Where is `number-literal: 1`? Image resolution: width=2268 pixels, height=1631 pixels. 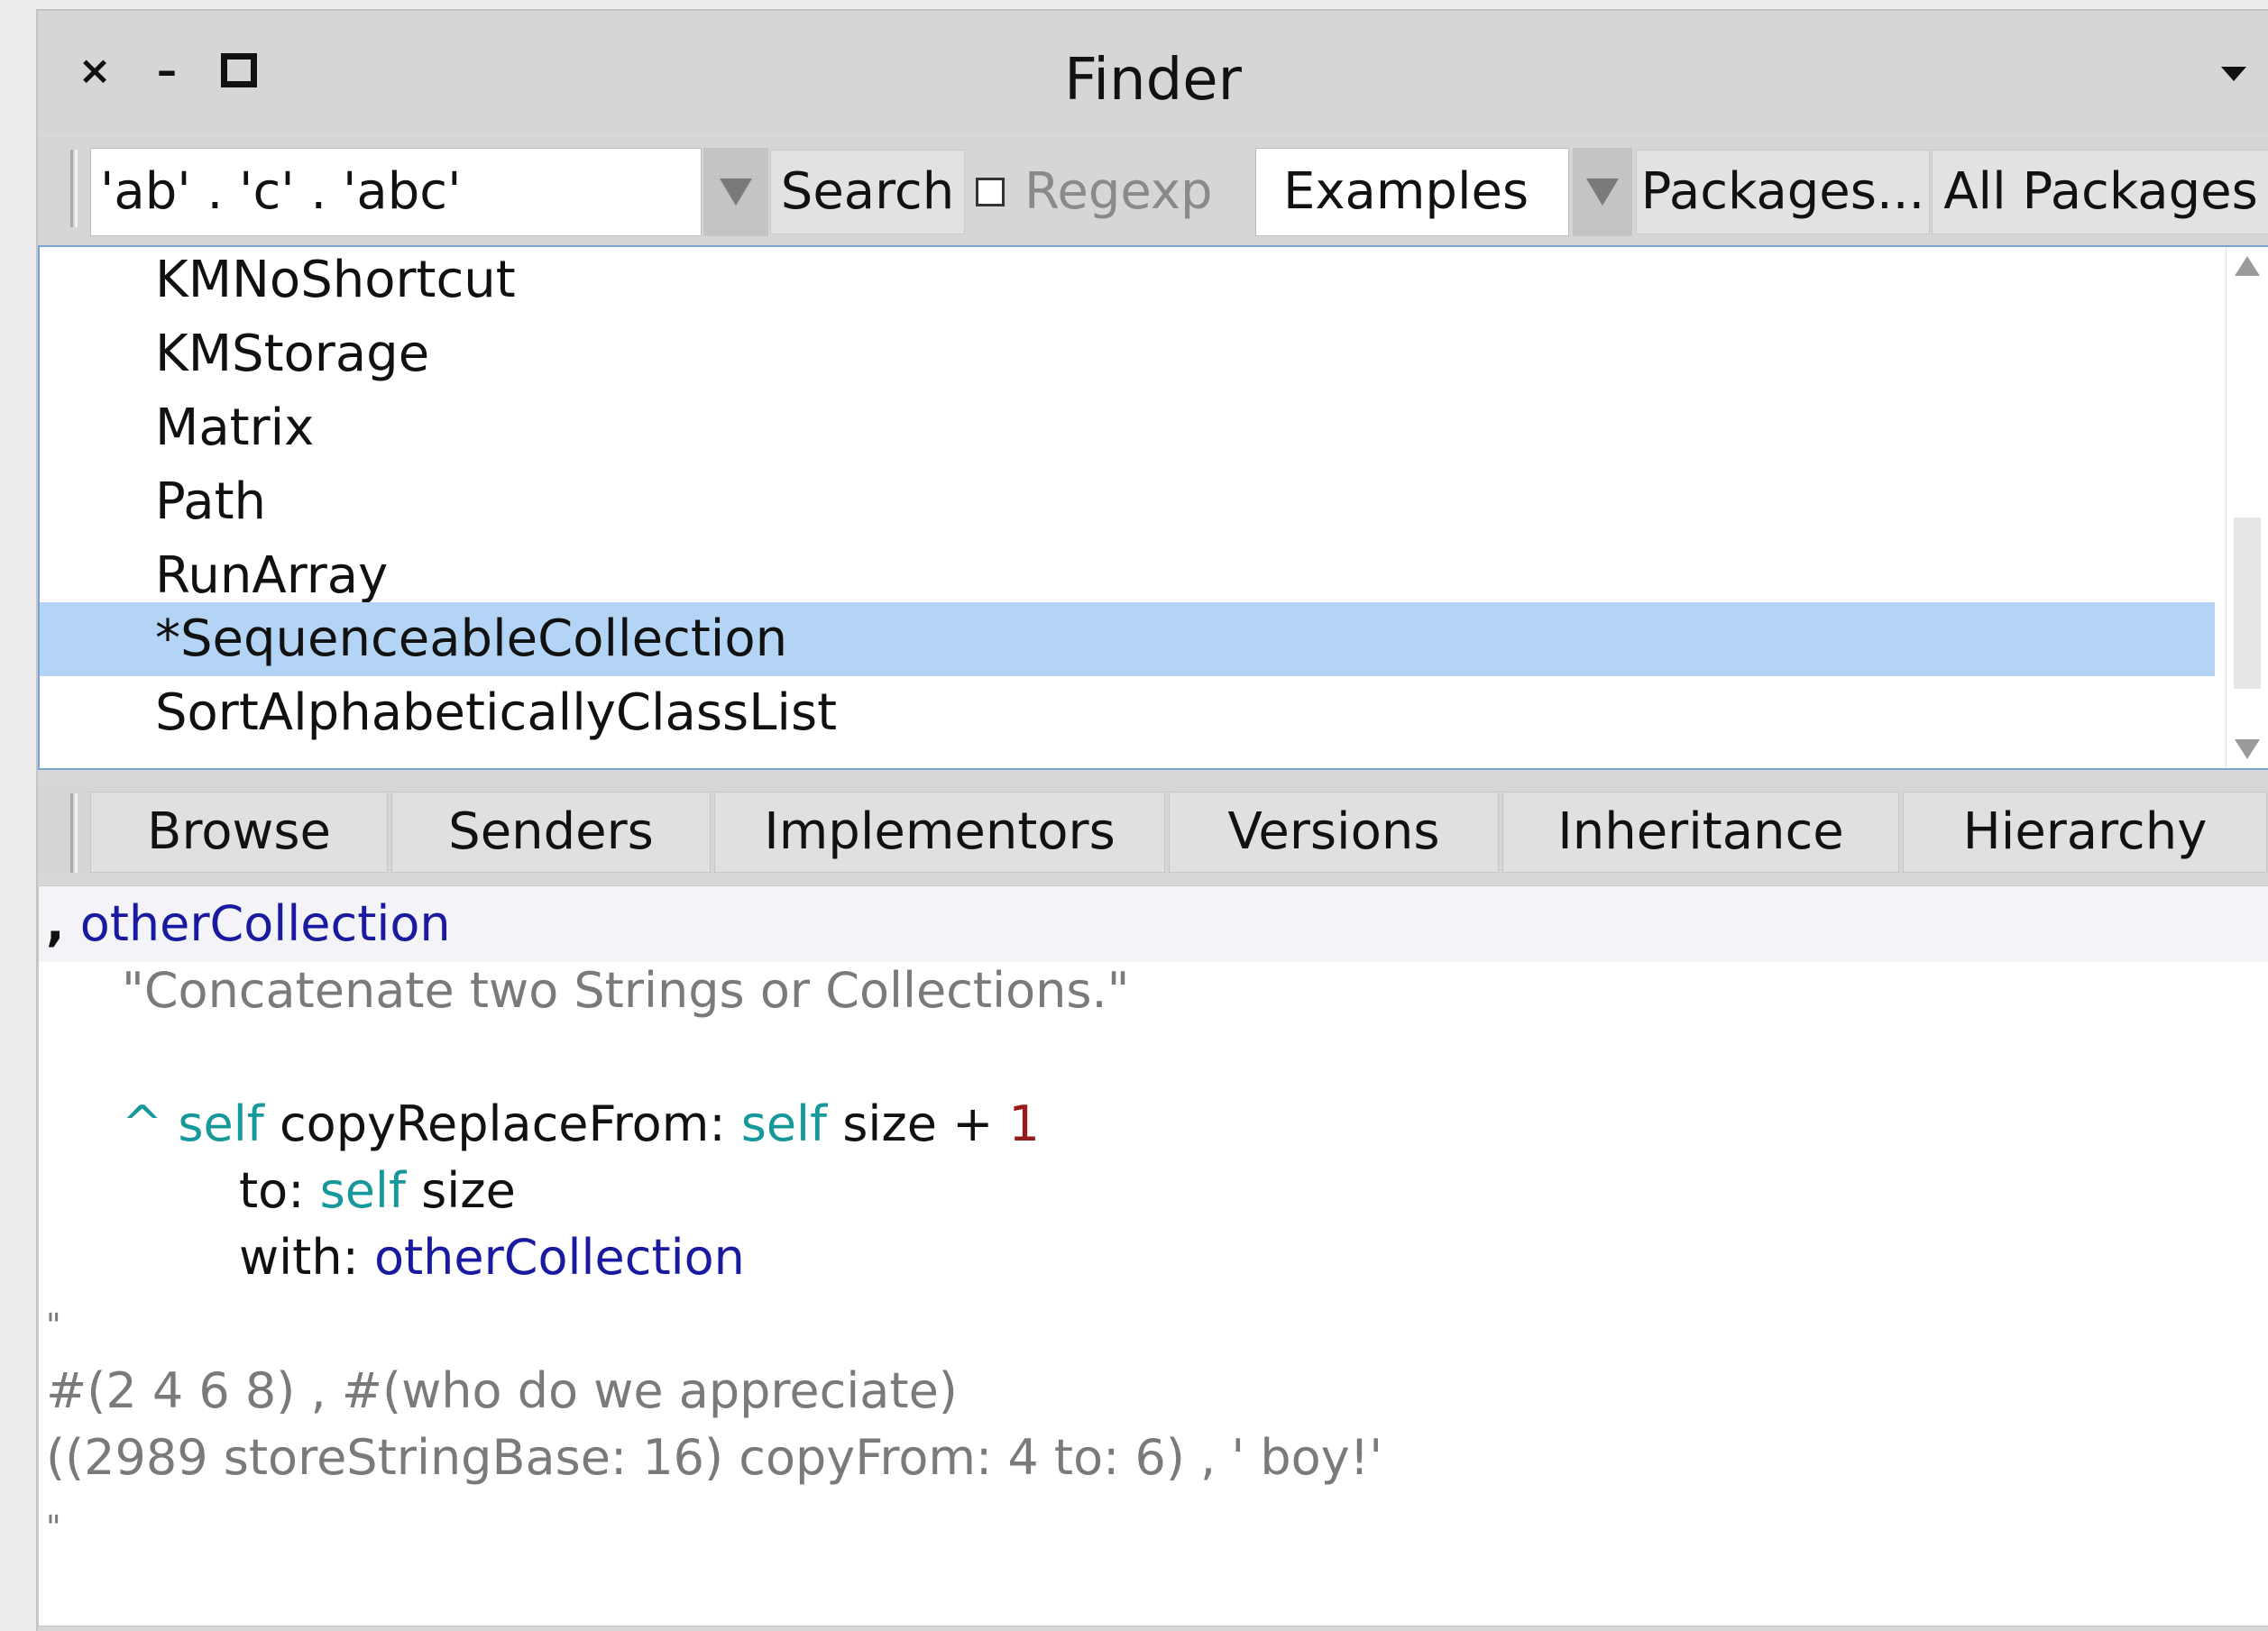 number-literal: 1 is located at coordinates (1024, 1123).